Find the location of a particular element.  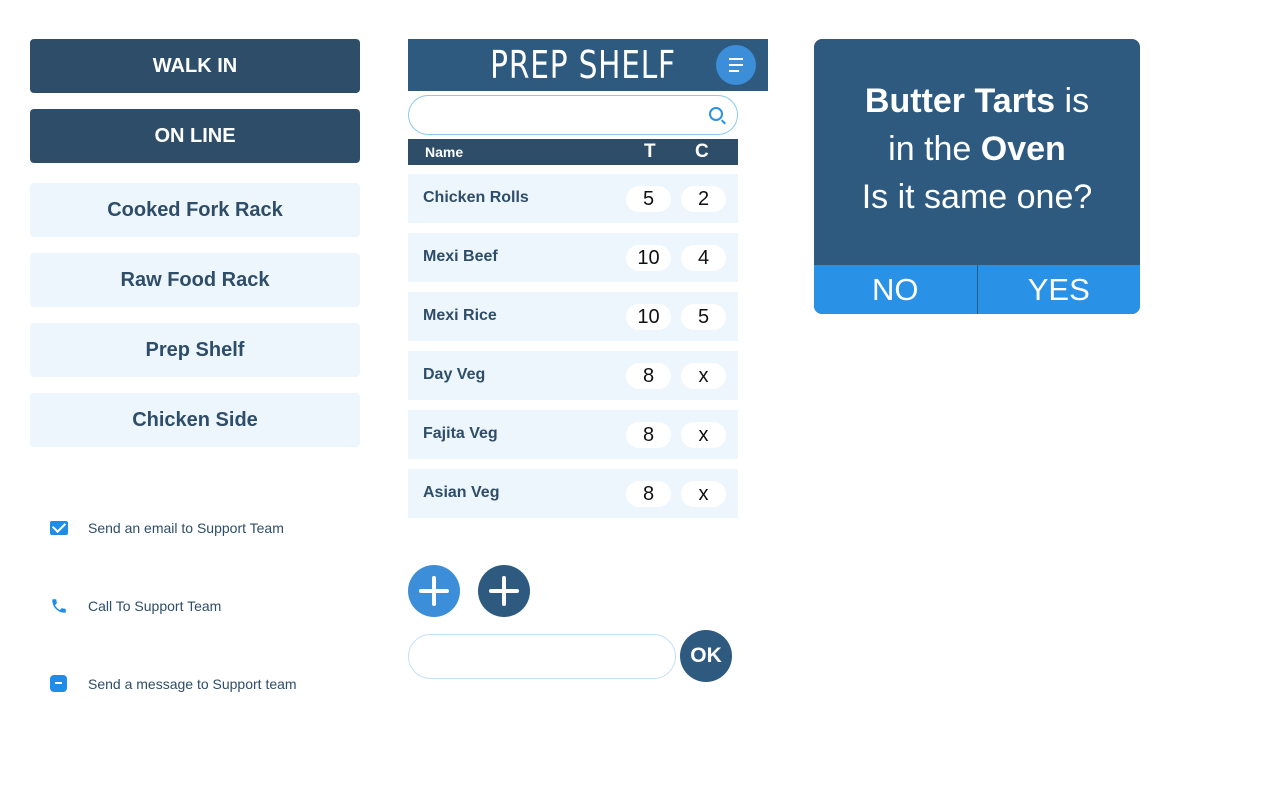

shelf-header: PREP SHELF is located at coordinates (588, 65).